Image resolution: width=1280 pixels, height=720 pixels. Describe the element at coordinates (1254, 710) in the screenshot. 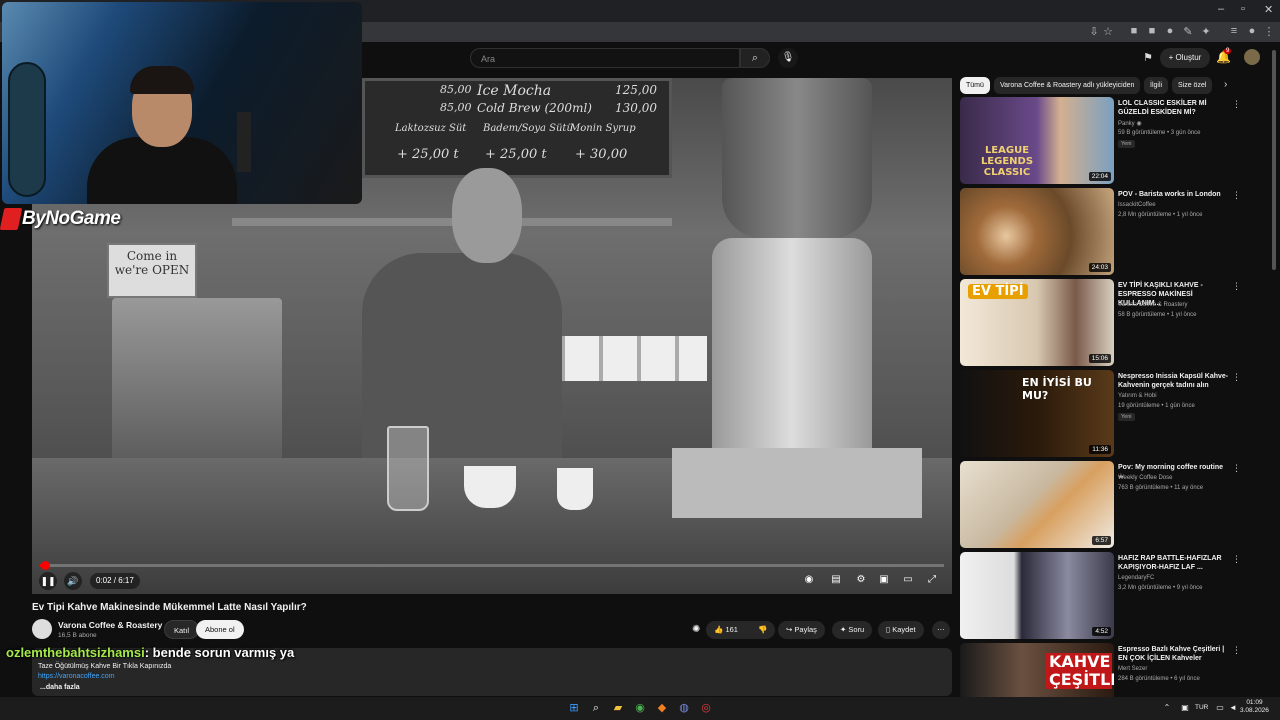

I see `clock-date: 3.08.2026` at that location.